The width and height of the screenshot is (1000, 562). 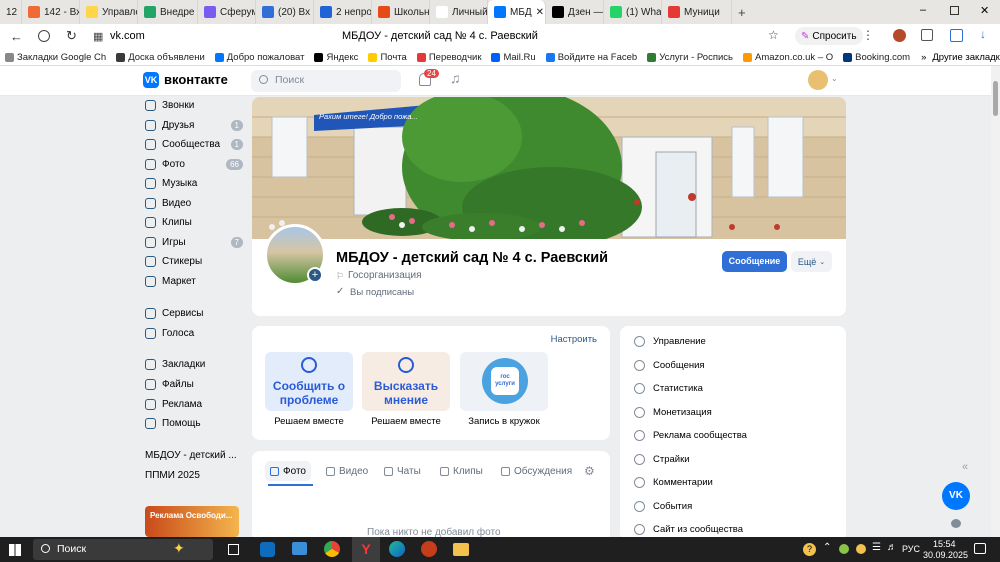 What do you see at coordinates (332, 549) in the screenshot?
I see `chrome-icon` at bounding box center [332, 549].